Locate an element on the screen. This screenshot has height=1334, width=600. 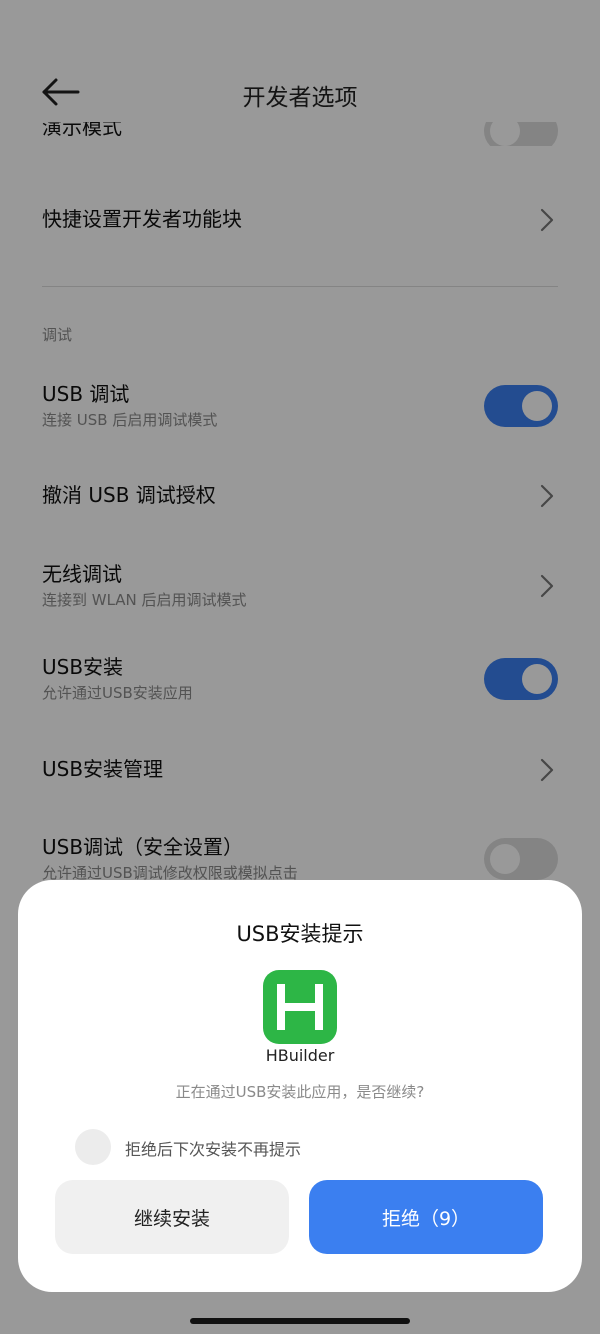
home-indicator is located at coordinates (300, 1321).